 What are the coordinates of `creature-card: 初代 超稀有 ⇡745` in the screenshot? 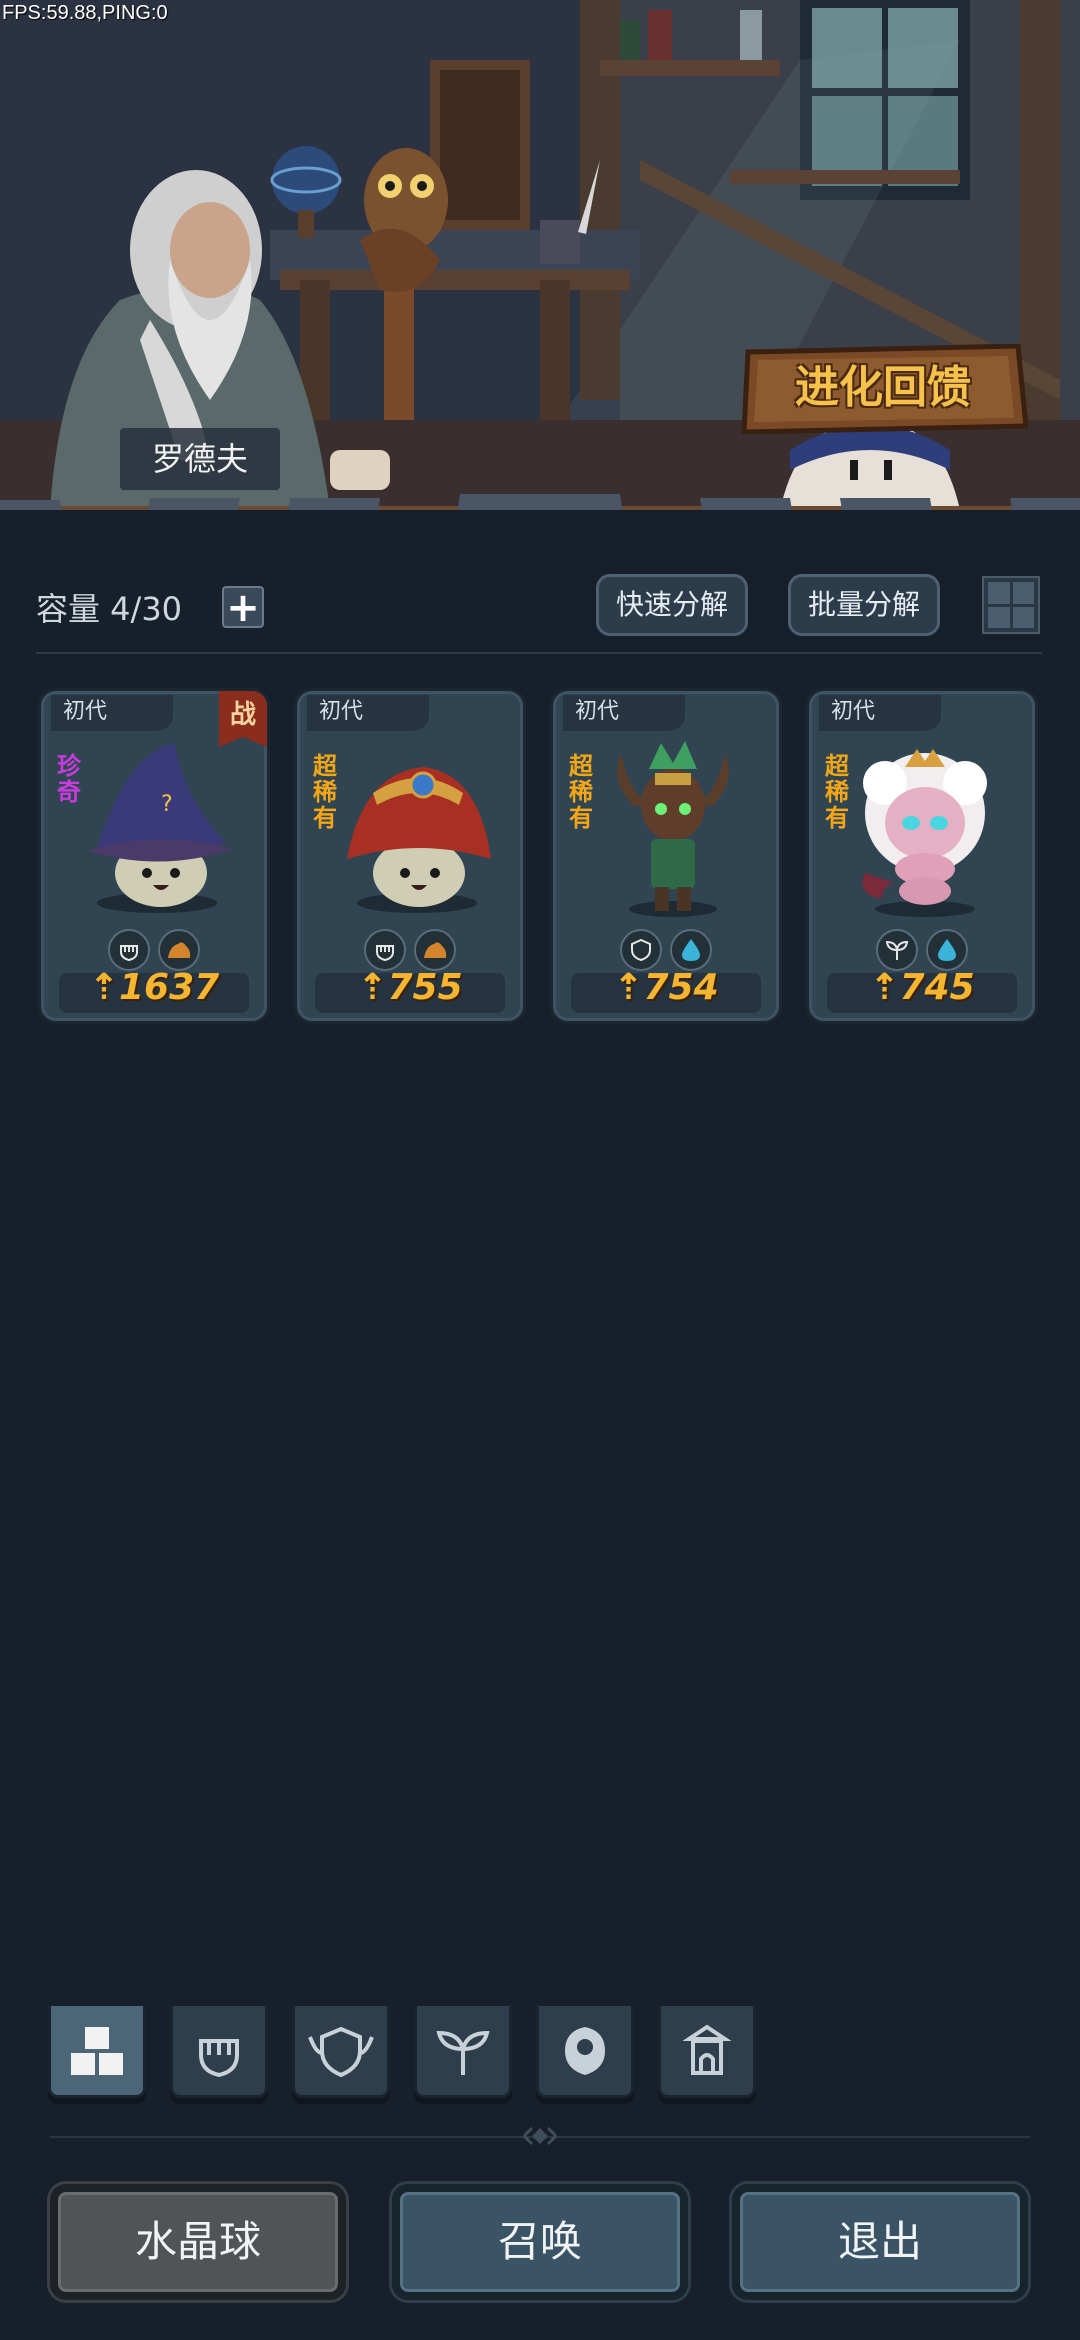 It's located at (922, 856).